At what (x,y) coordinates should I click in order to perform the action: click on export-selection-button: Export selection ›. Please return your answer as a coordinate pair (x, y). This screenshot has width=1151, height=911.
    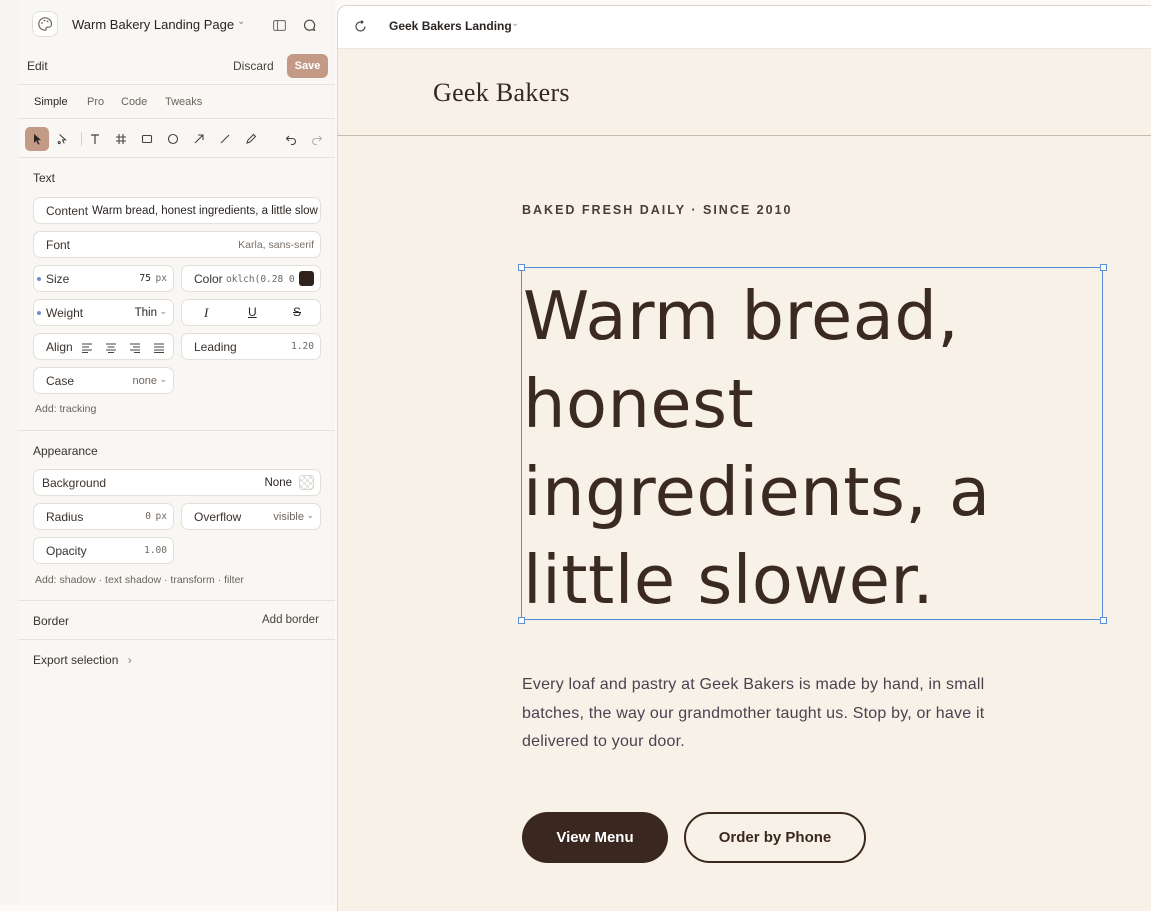
    Looking at the image, I should click on (82, 660).